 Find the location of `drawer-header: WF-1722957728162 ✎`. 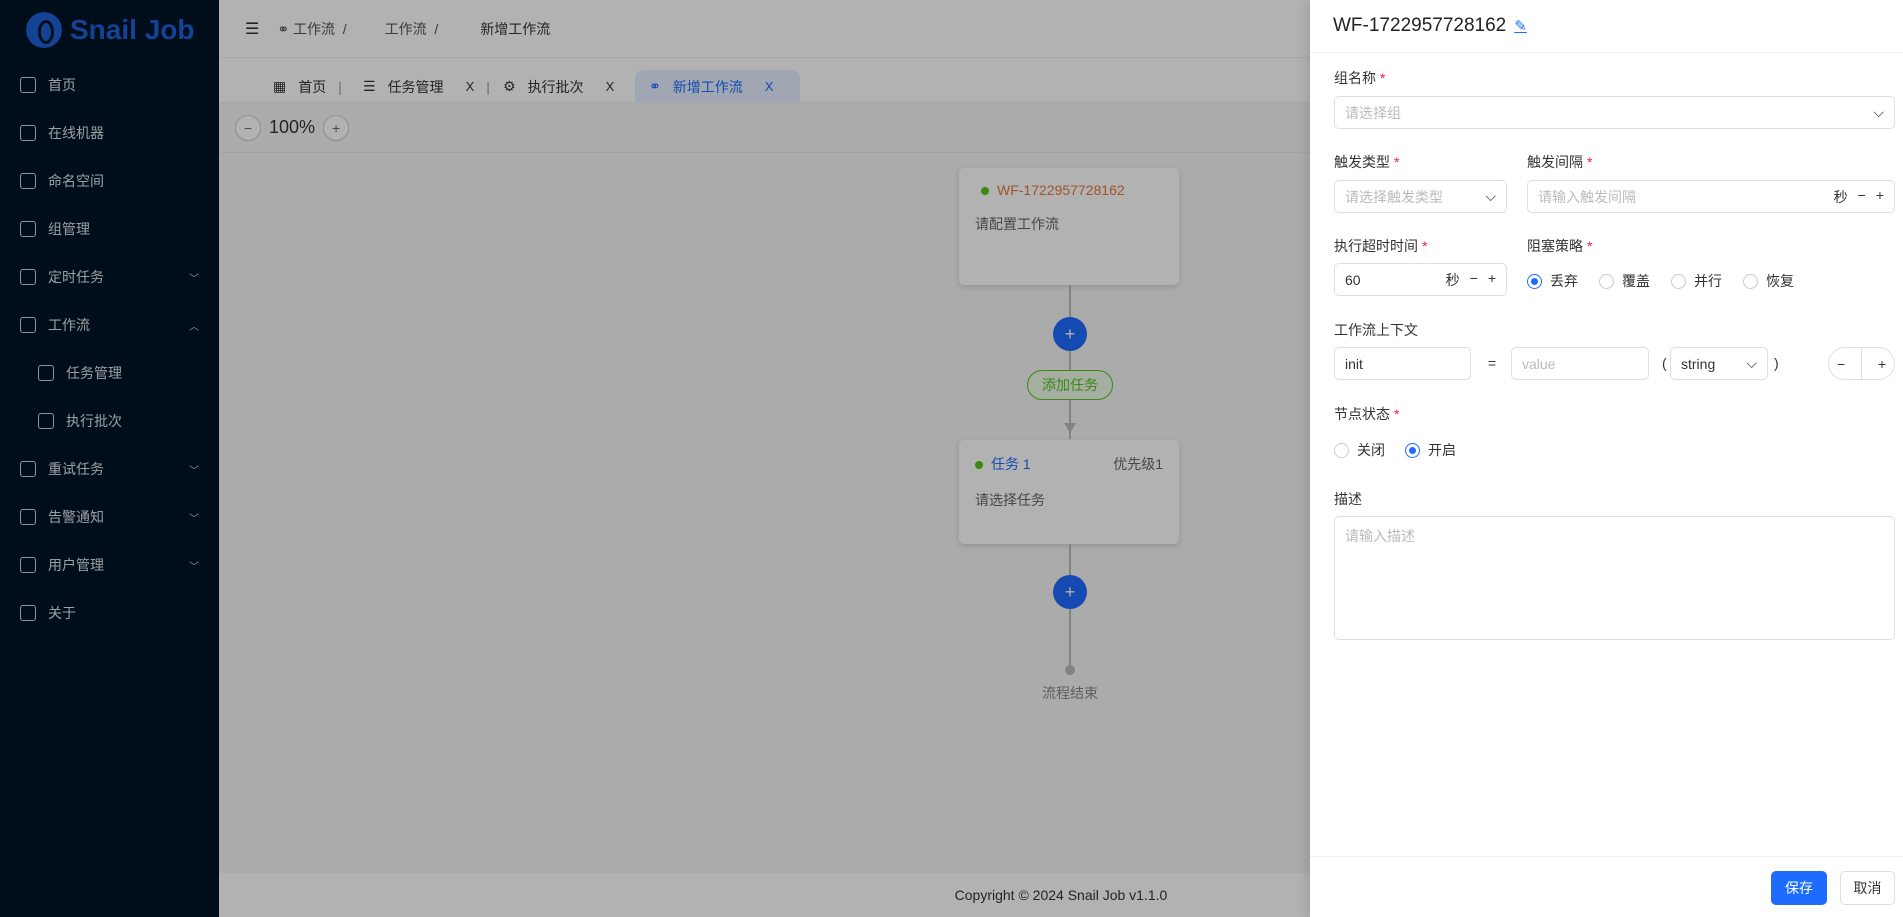

drawer-header: WF-1722957728162 ✎ is located at coordinates (1606, 26).